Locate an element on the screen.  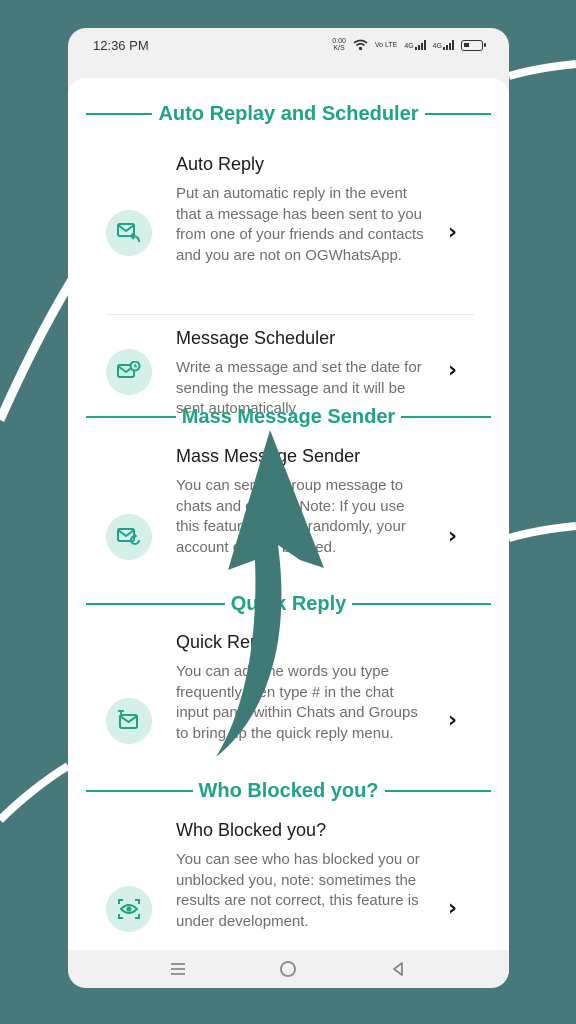
net-speed-value: 0.00 is located at coordinates (339, 41).